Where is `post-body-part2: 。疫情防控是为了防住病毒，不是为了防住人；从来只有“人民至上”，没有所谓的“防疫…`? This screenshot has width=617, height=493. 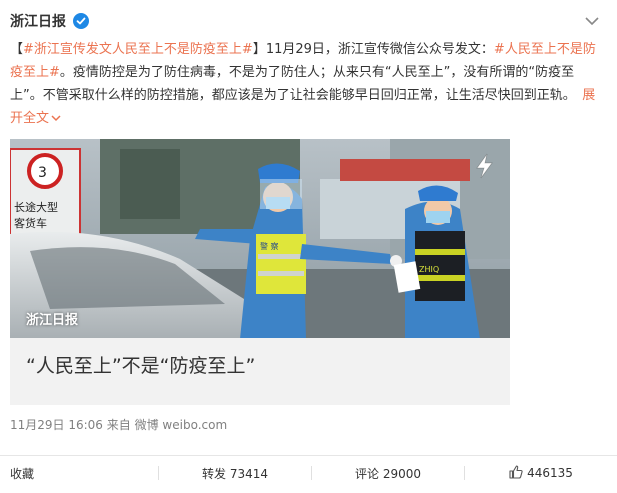 post-body-part2: 。疫情防控是为了防住病毒，不是为了防住人；从来只有“人民至上”，没有所谓的“防疫… is located at coordinates (292, 84).